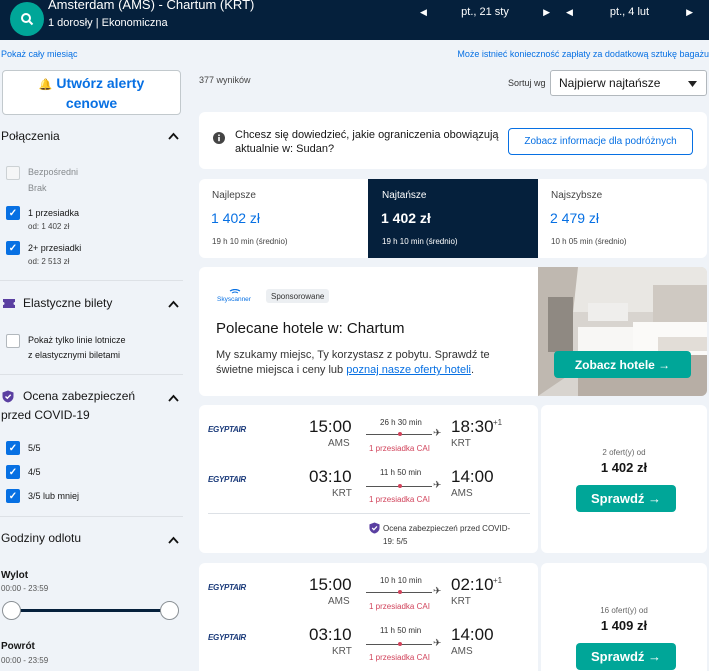 The height and width of the screenshot is (671, 709). Describe the element at coordinates (34, 448) in the screenshot. I see `covid-5-label: 5/5` at that location.